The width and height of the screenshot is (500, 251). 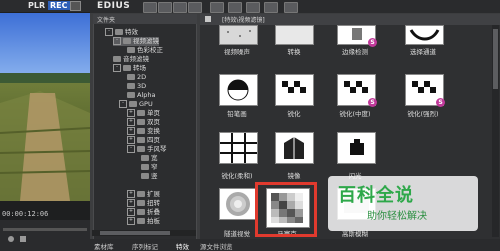 I want to click on effect-label: 铅笔画, so click(x=237, y=114).